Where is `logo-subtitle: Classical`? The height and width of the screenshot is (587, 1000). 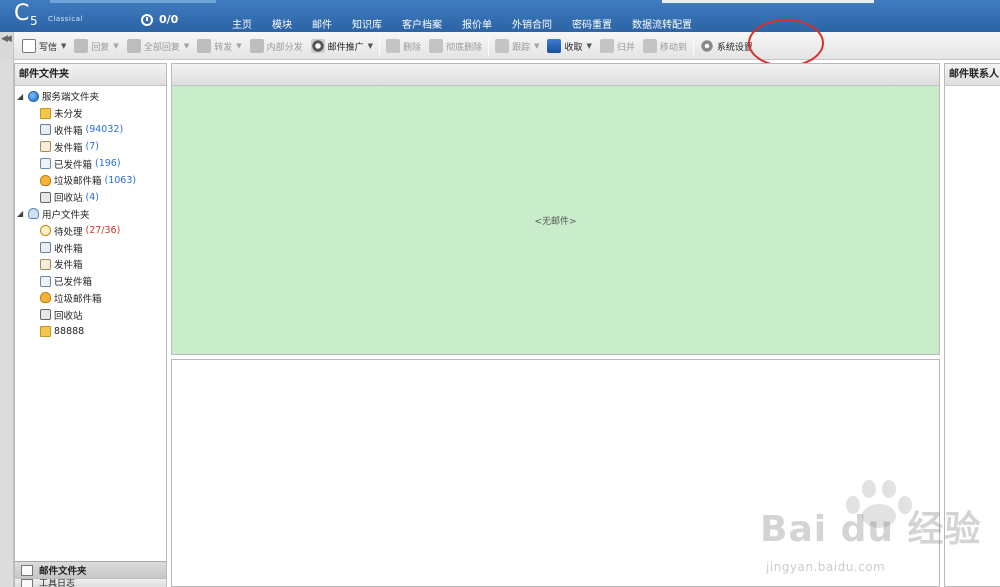 logo-subtitle: Classical is located at coordinates (65, 19).